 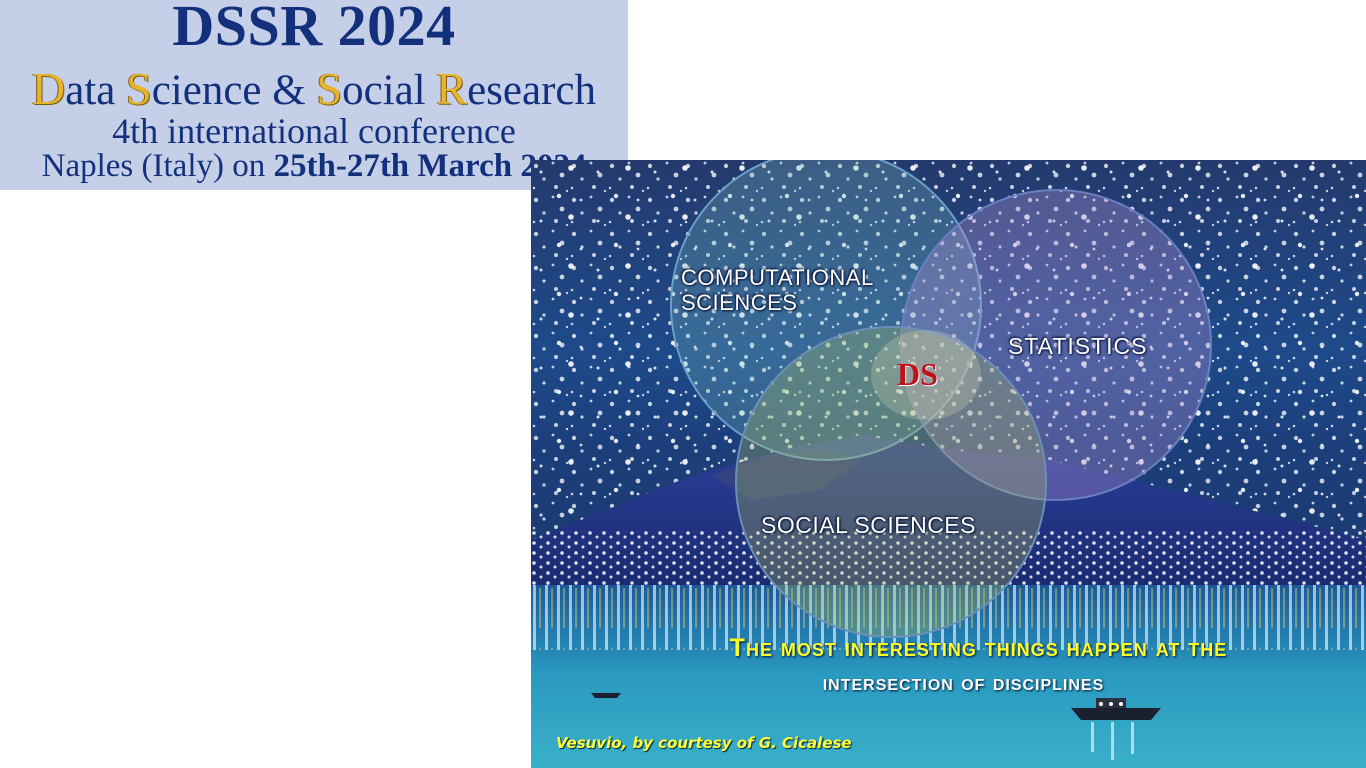 I want to click on conference-title: DSSR 2024, so click(x=314, y=29).